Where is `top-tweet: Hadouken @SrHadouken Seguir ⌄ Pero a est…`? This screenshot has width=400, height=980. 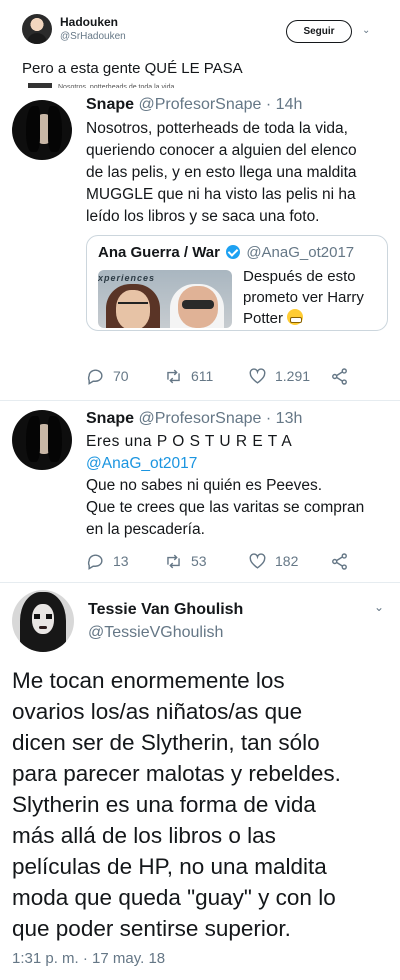
top-tweet: Hadouken @SrHadouken Seguir ⌄ Pero a est… is located at coordinates (200, 44).